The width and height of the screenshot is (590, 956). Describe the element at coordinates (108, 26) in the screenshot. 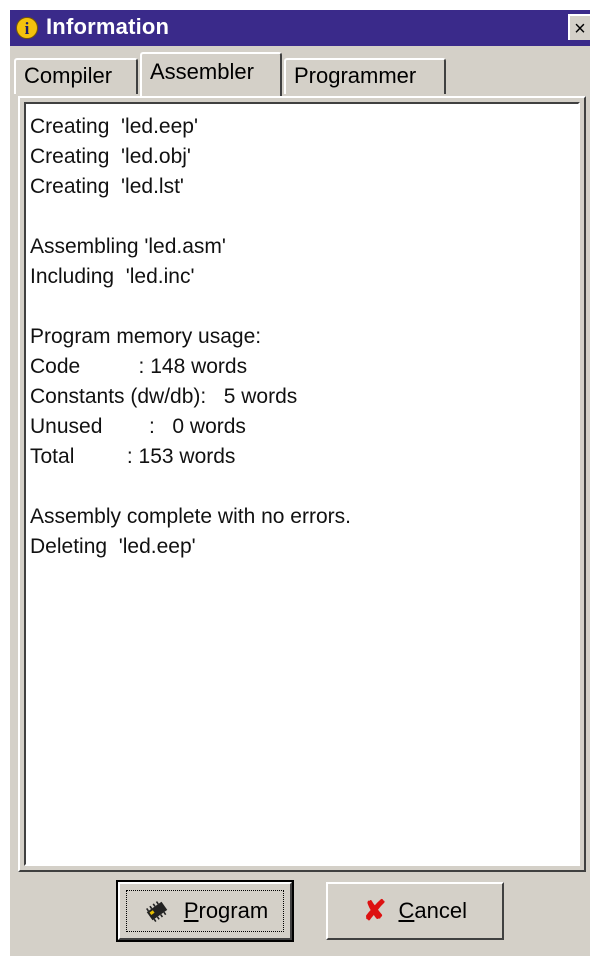

I see `window-title: Information` at that location.